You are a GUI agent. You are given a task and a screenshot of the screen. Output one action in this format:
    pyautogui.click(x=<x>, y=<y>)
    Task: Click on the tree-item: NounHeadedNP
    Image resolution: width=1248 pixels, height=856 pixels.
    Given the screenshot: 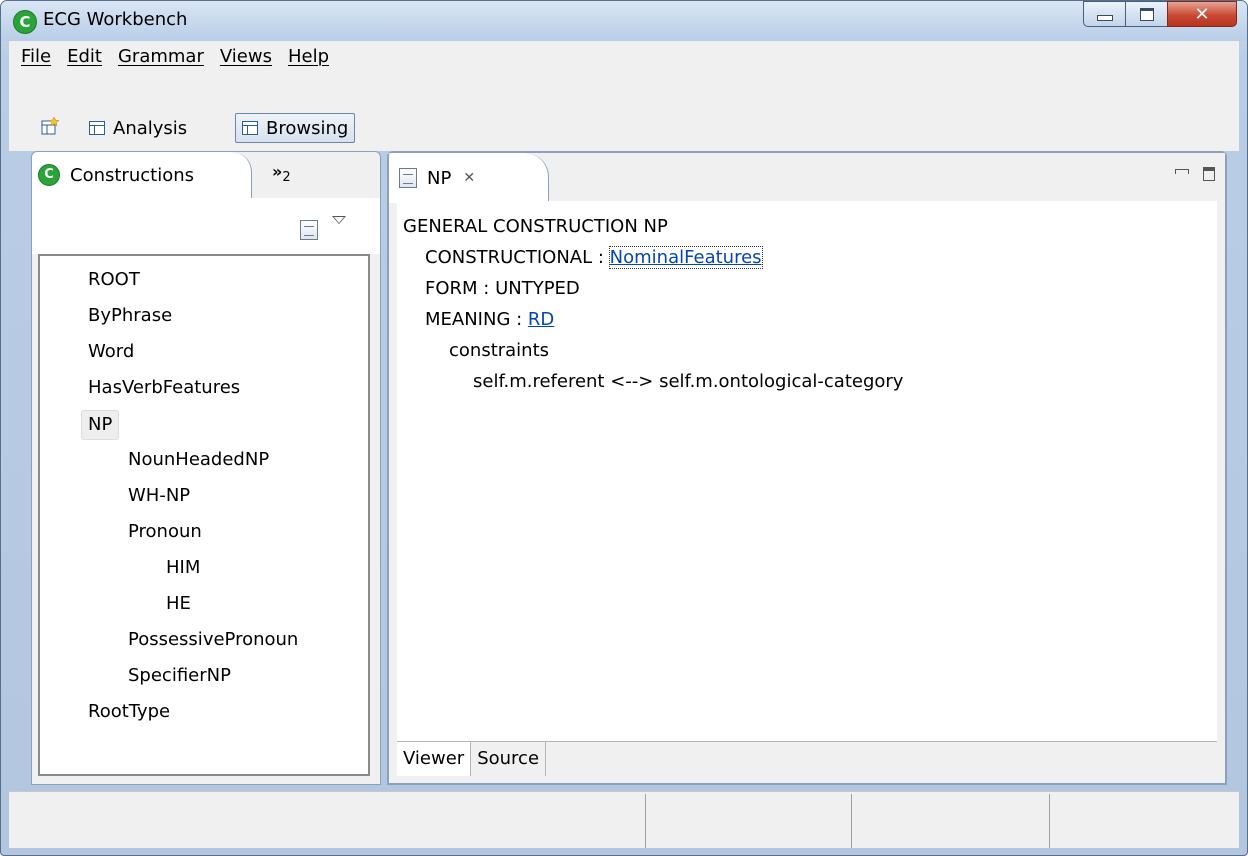 What is the action you would take?
    pyautogui.click(x=198, y=460)
    